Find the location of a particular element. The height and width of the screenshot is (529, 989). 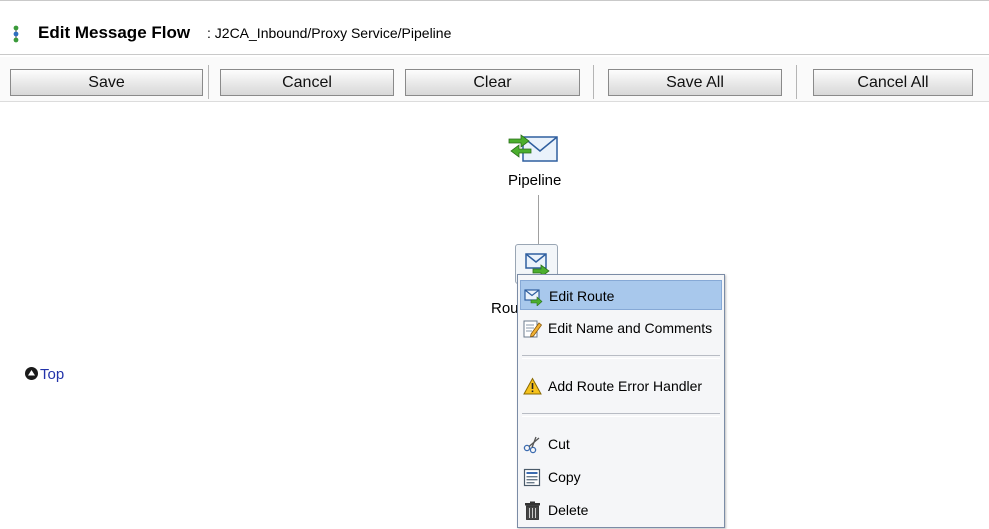

scissors-icon is located at coordinates (531, 445).